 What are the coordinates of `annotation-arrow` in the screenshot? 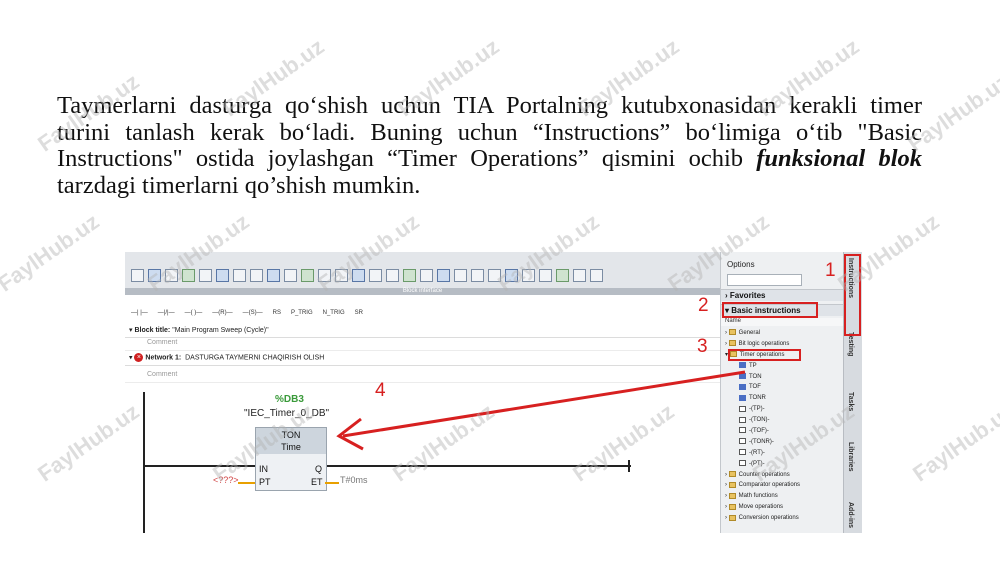 It's located at (541, 410).